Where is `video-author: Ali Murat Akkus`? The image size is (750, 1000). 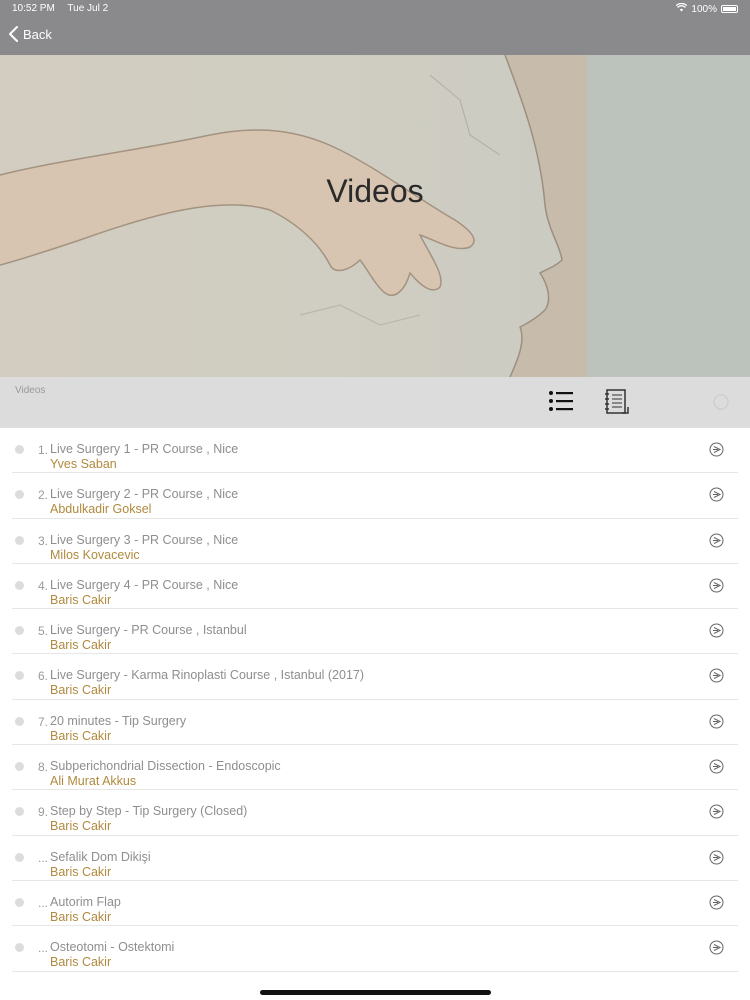
video-author: Ali Murat Akkus is located at coordinates (93, 781).